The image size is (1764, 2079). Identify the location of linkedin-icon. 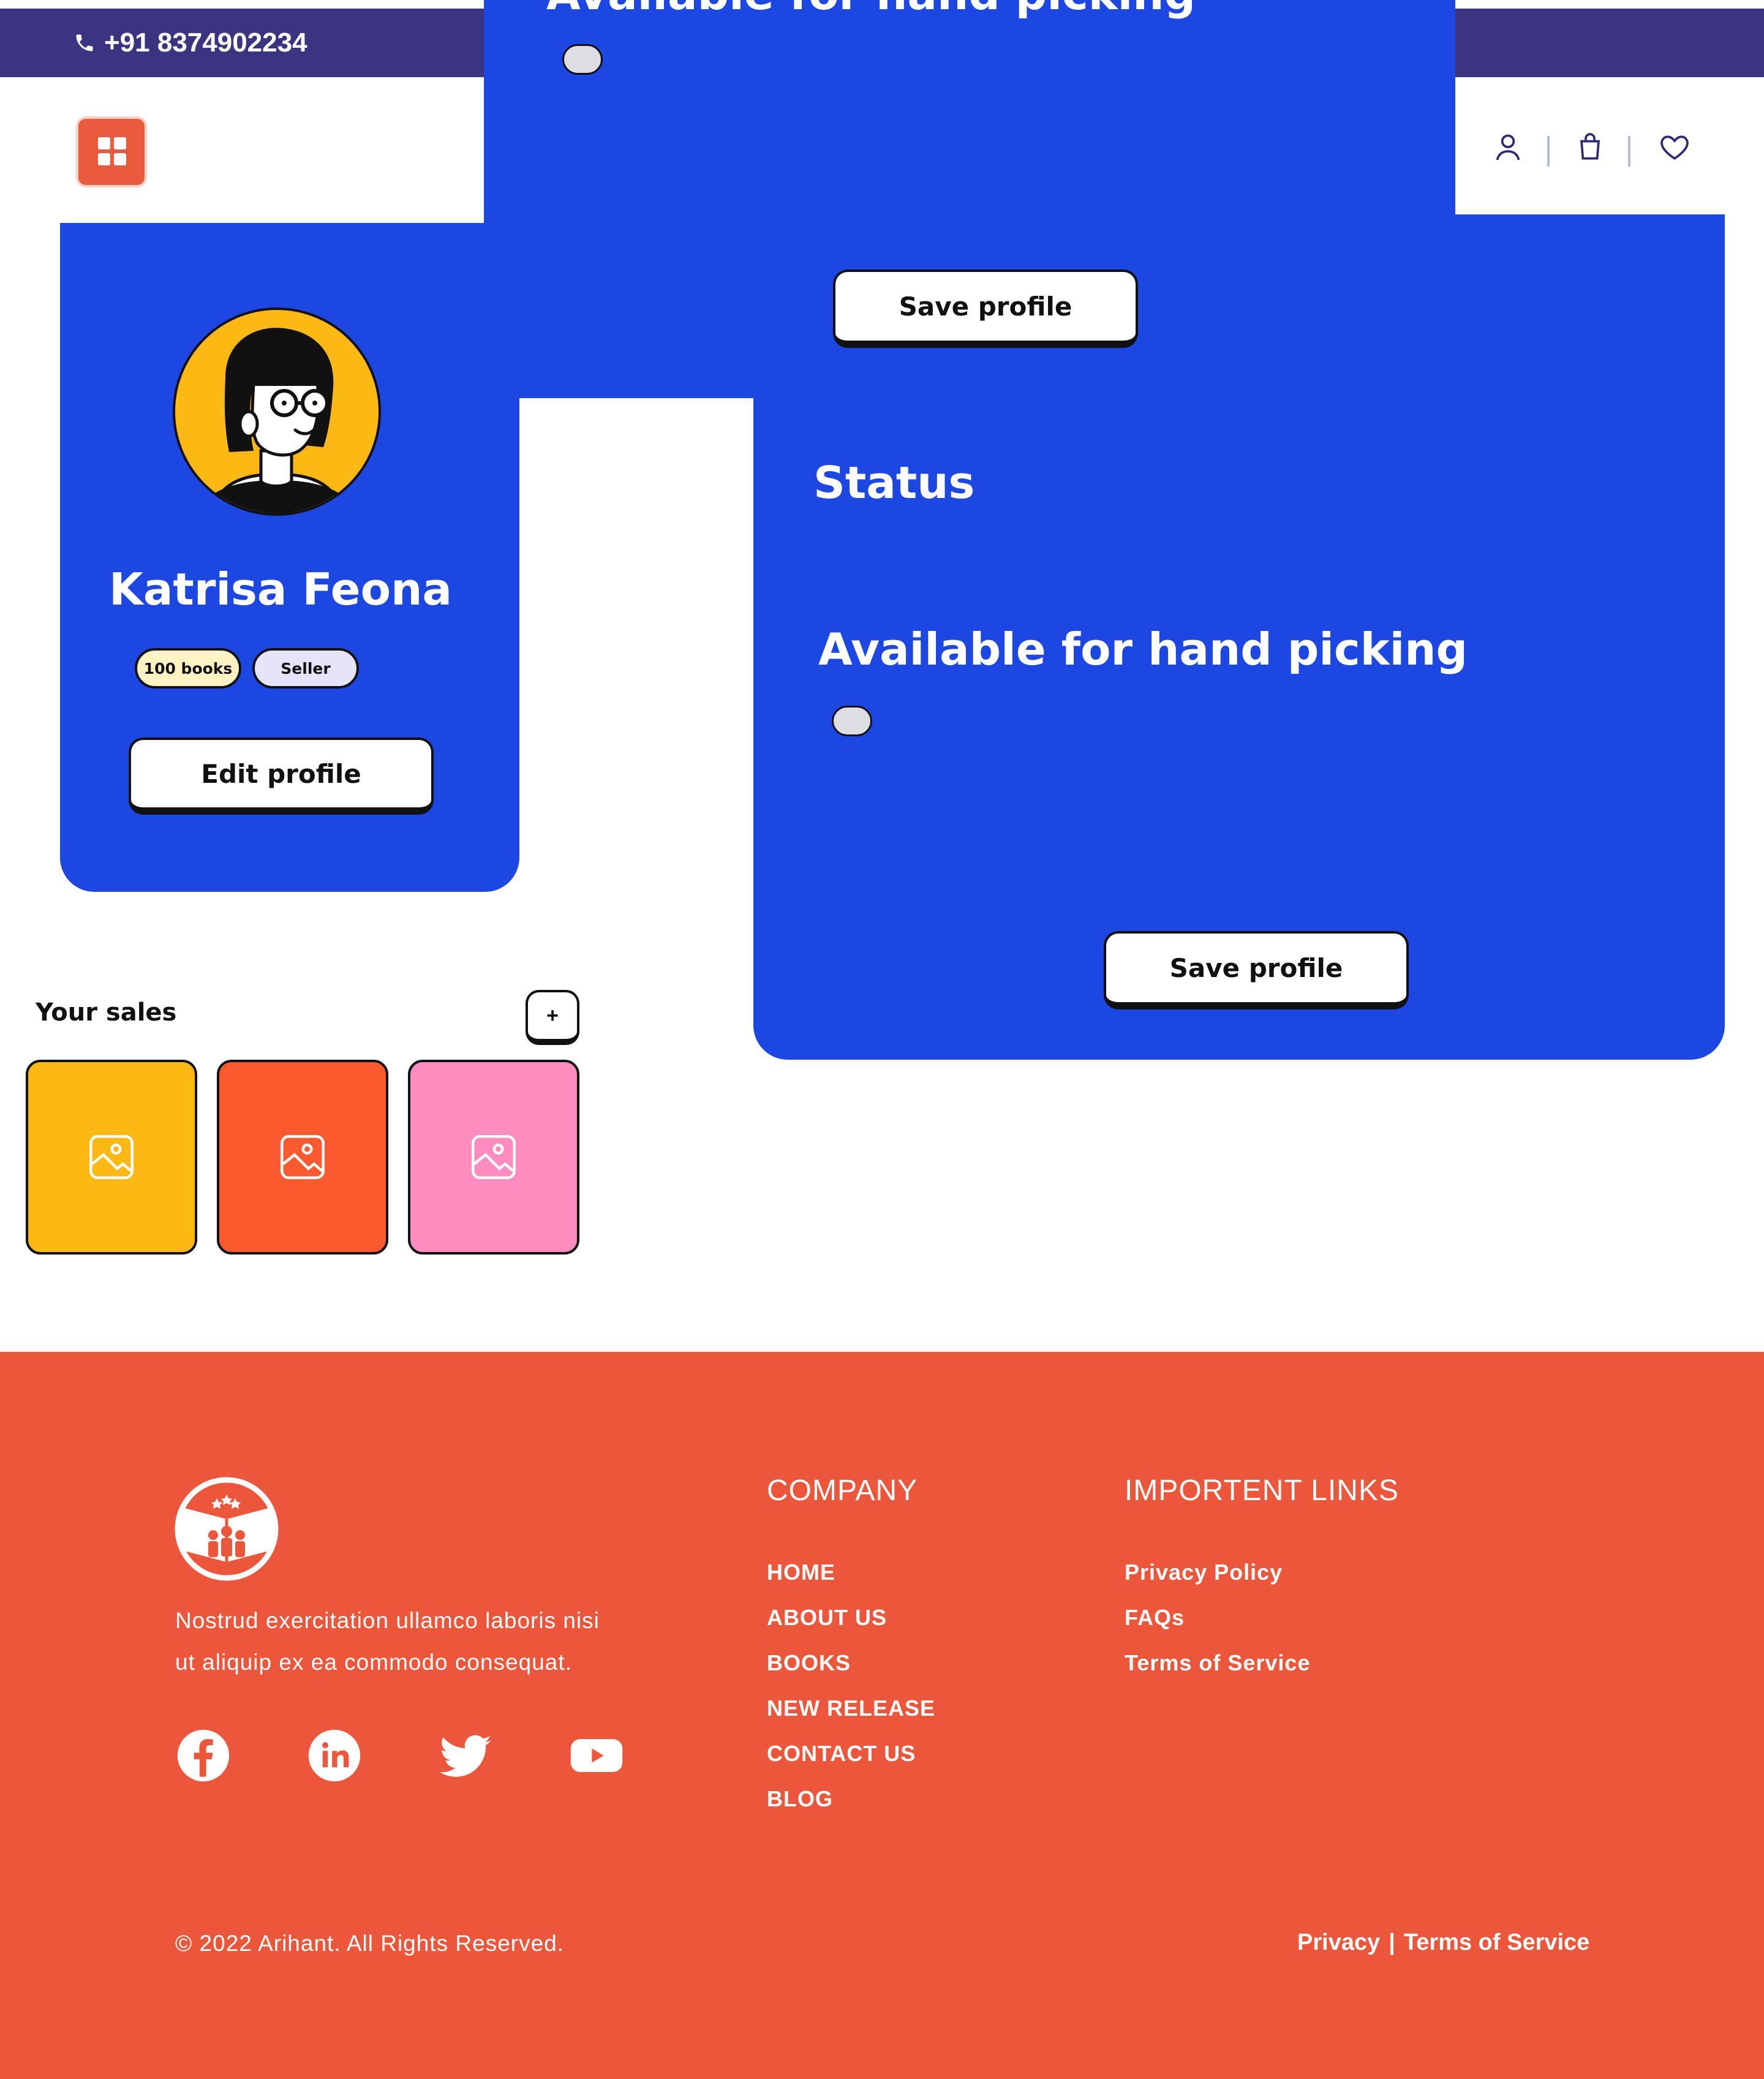
(334, 1755).